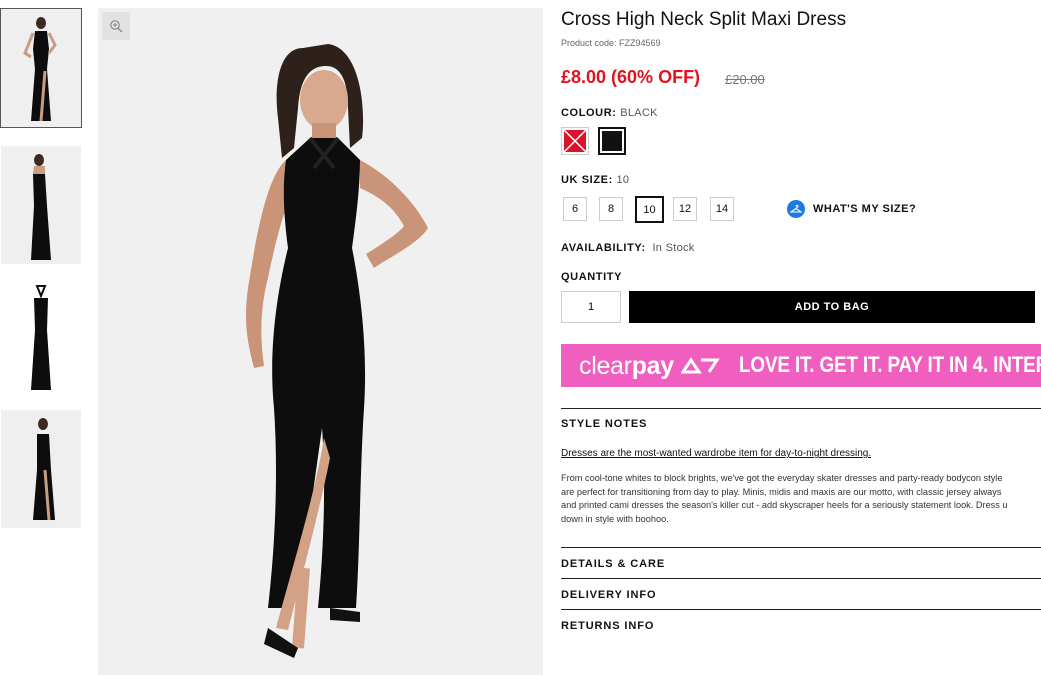 The height and width of the screenshot is (675, 1041). What do you see at coordinates (649, 209) in the screenshot?
I see `size-option-10: 10` at bounding box center [649, 209].